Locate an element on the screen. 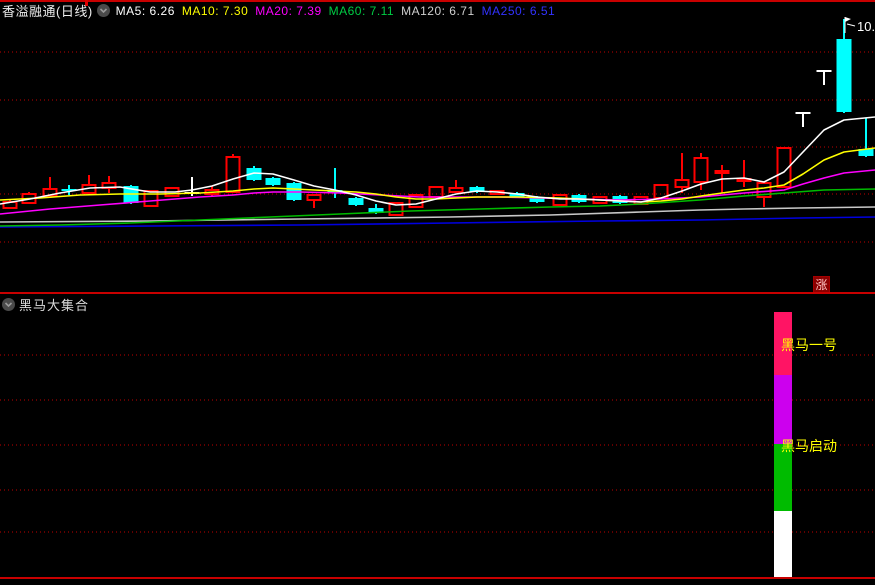  ma-value-ma5: MA5: 6.26 is located at coordinates (145, 10).